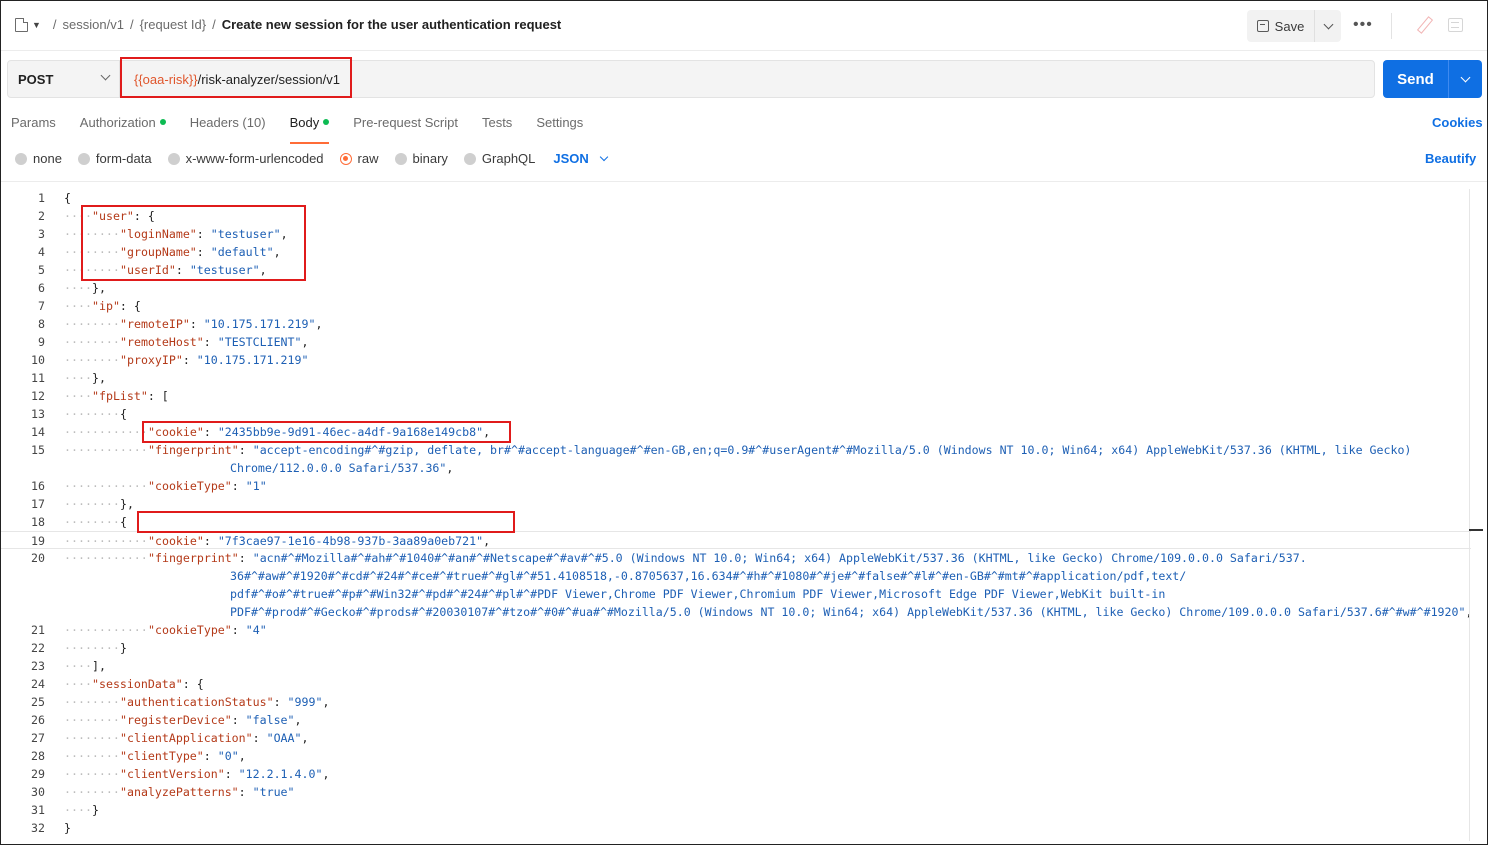 The width and height of the screenshot is (1488, 845). I want to click on annotation-highlight-url, so click(236, 77).